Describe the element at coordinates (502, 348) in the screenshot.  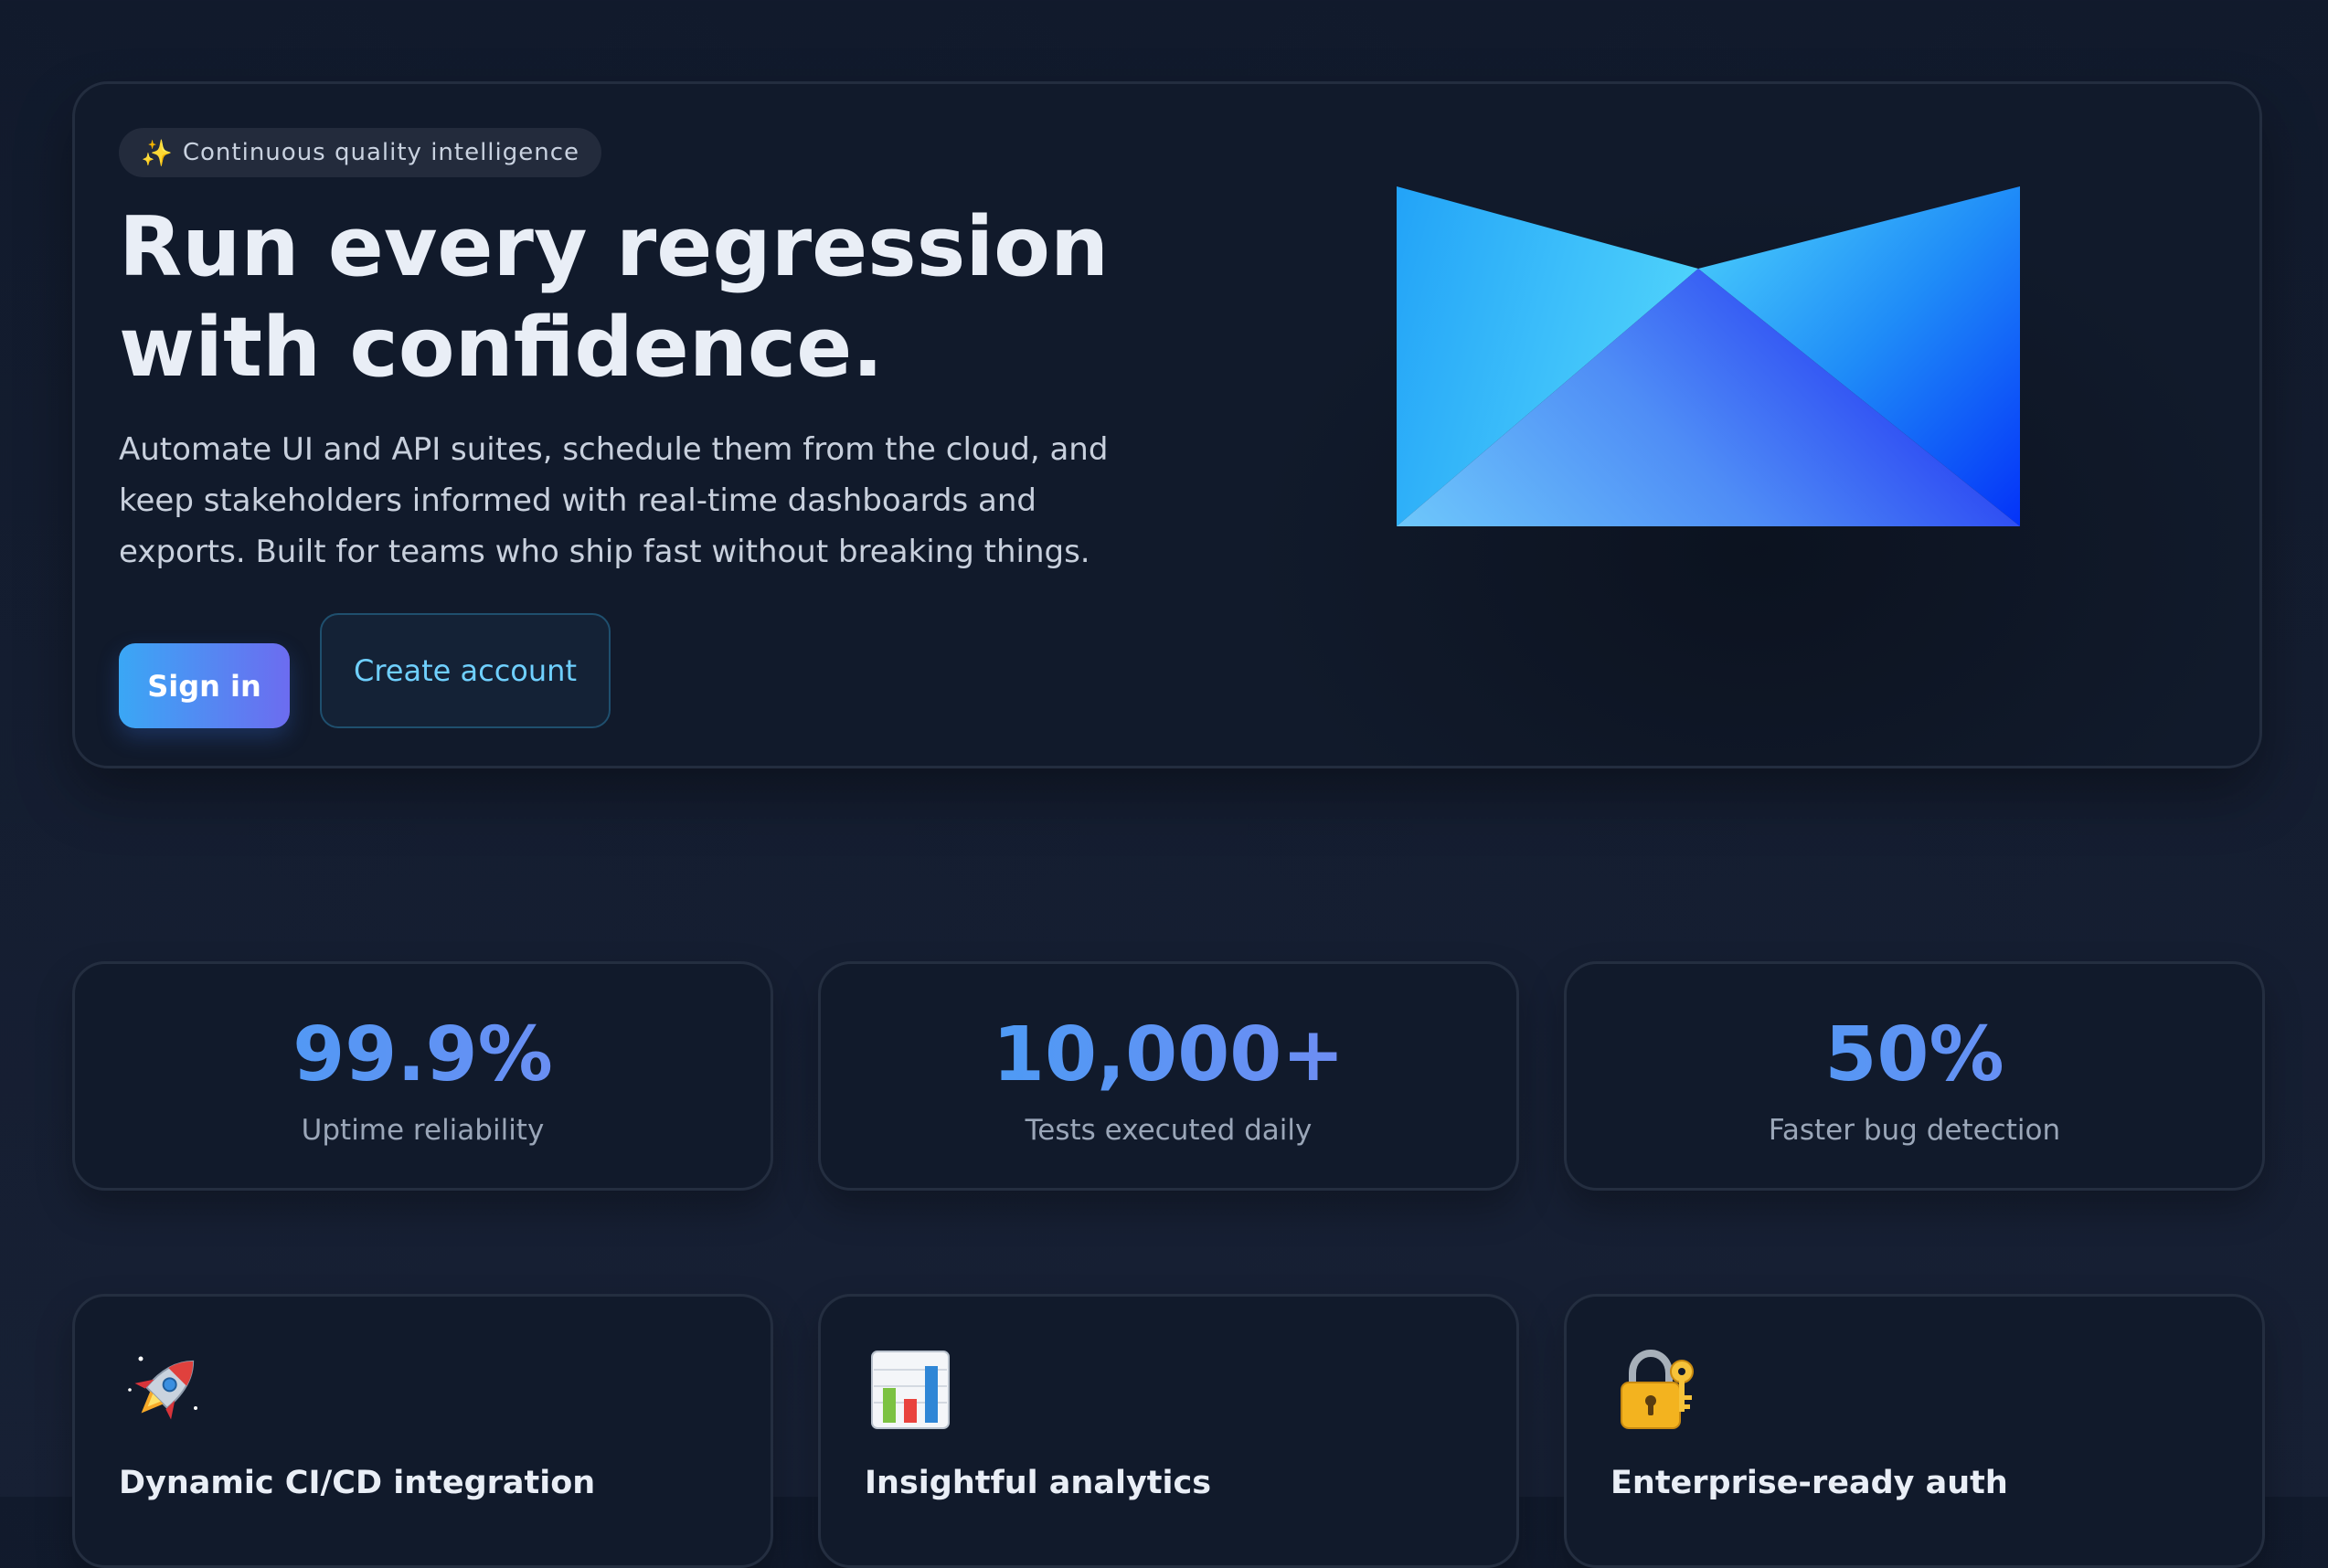
I see `hero-title-line-2: with confidence.` at that location.